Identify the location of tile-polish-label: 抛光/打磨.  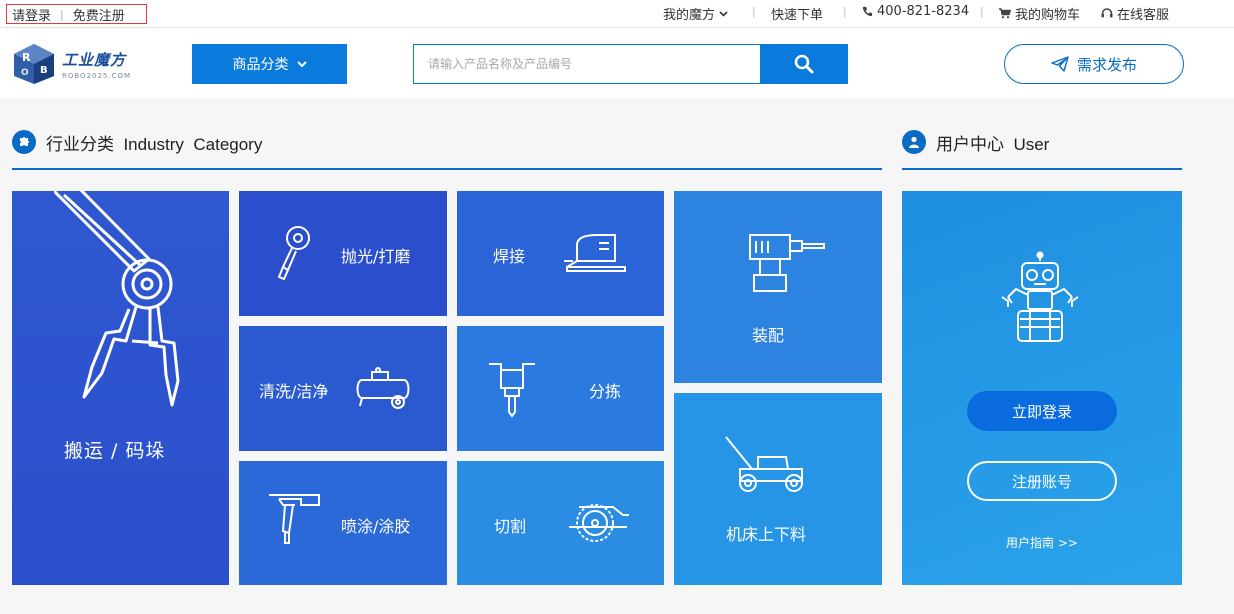
(376, 256).